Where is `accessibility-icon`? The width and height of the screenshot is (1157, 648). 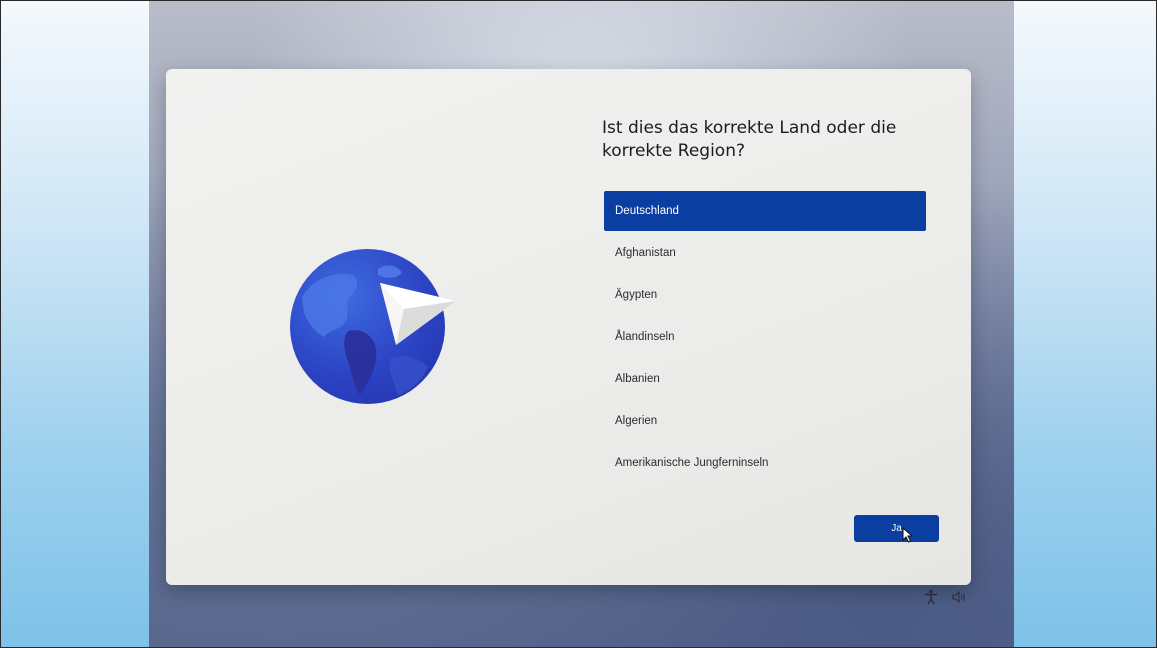 accessibility-icon is located at coordinates (931, 597).